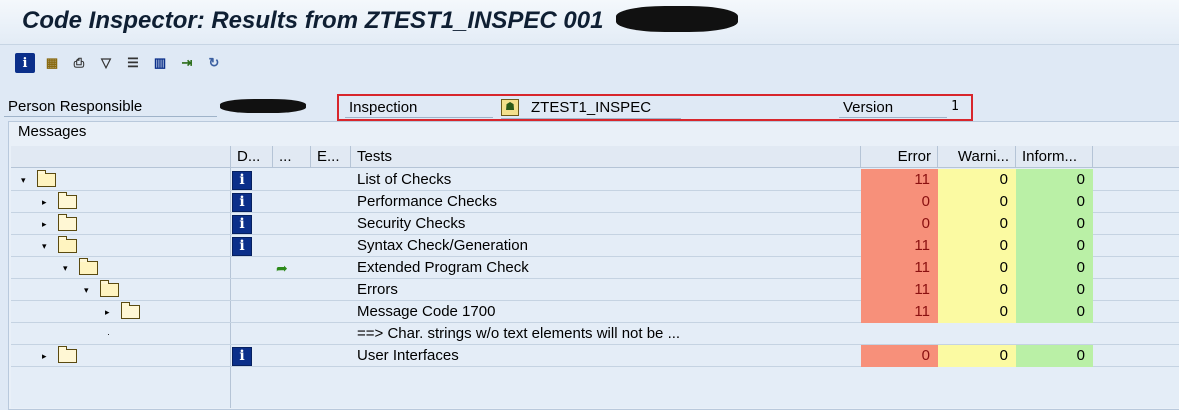  Describe the element at coordinates (110, 107) in the screenshot. I see `person-responsible-label: Person Responsible` at that location.